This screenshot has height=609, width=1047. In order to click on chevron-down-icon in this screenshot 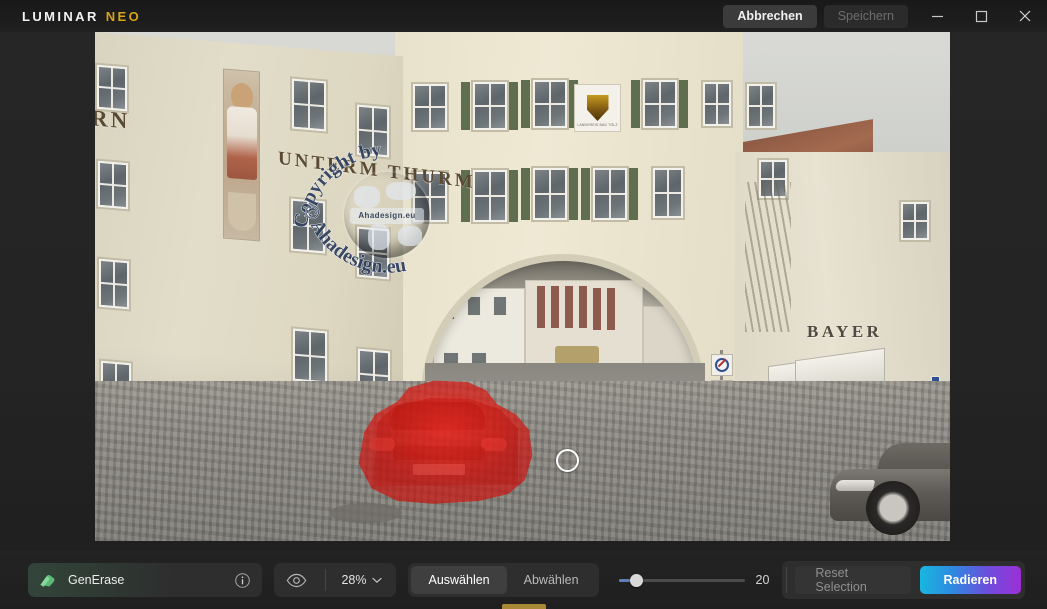, I will do `click(377, 580)`.